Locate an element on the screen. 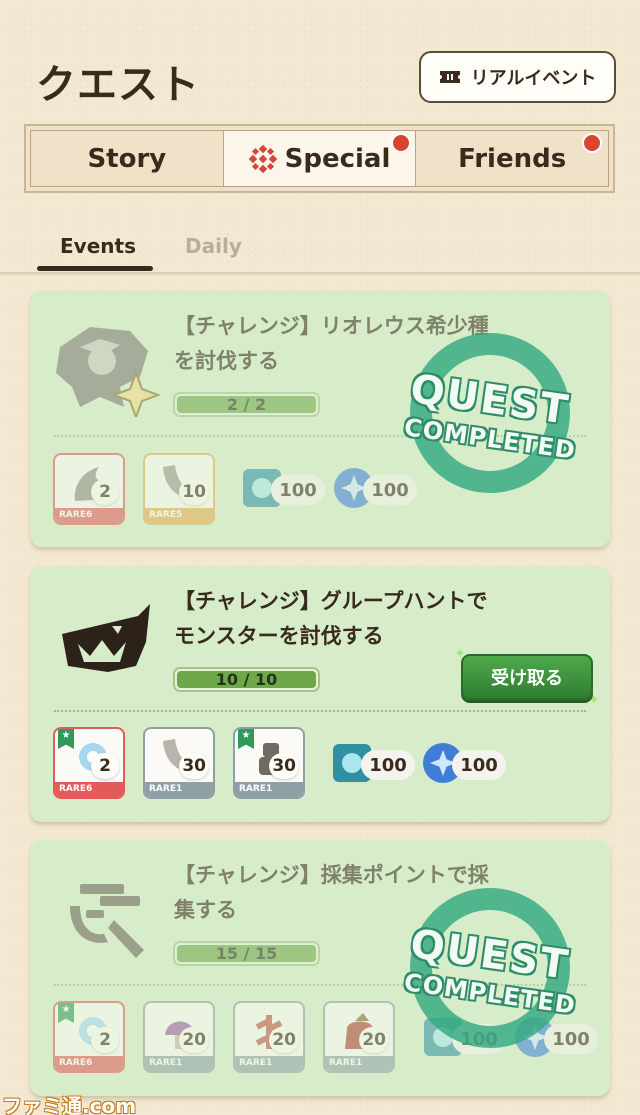 The image size is (640, 1115). real-event-label: リアルイベント is located at coordinates (533, 78).